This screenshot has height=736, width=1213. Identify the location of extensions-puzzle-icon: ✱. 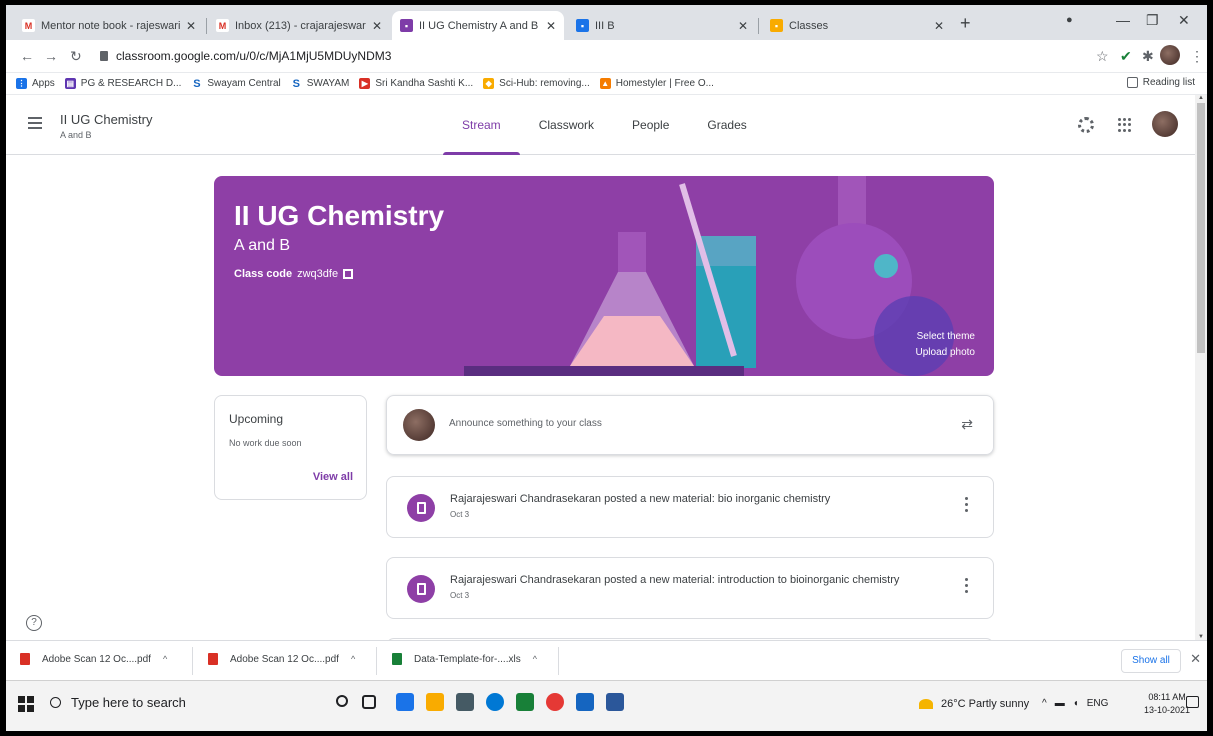
(1148, 56).